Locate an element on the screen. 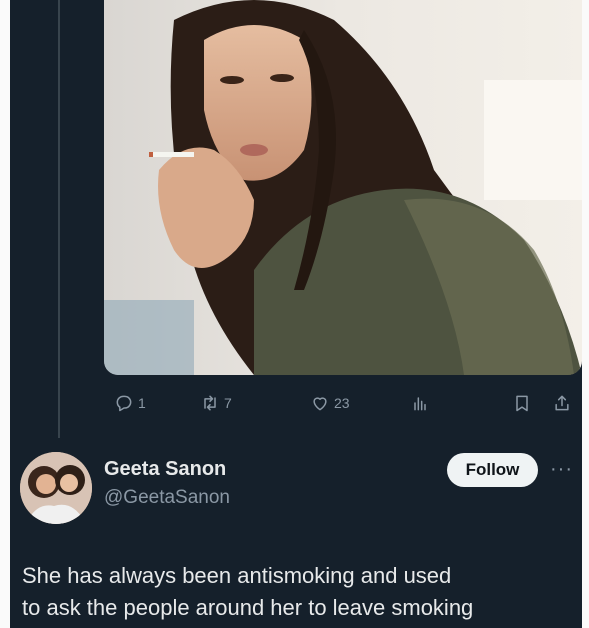 The image size is (589, 628). views-icon is located at coordinates (420, 404).